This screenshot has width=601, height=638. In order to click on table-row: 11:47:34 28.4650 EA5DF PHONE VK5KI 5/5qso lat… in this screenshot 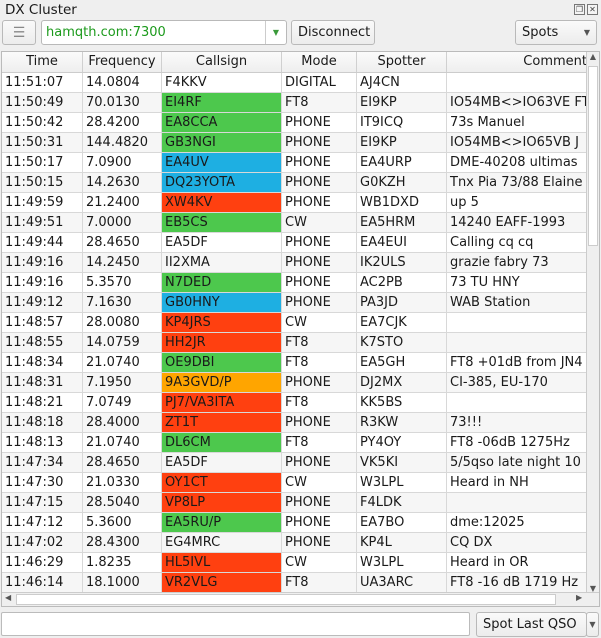, I will do `click(300, 463)`.